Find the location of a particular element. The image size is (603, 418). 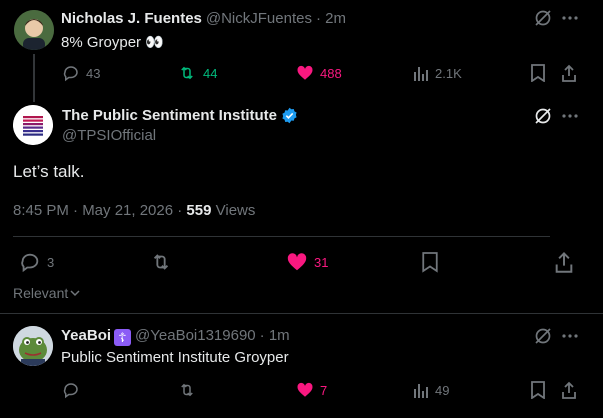

avatar-photo-icon is located at coordinates (34, 30).